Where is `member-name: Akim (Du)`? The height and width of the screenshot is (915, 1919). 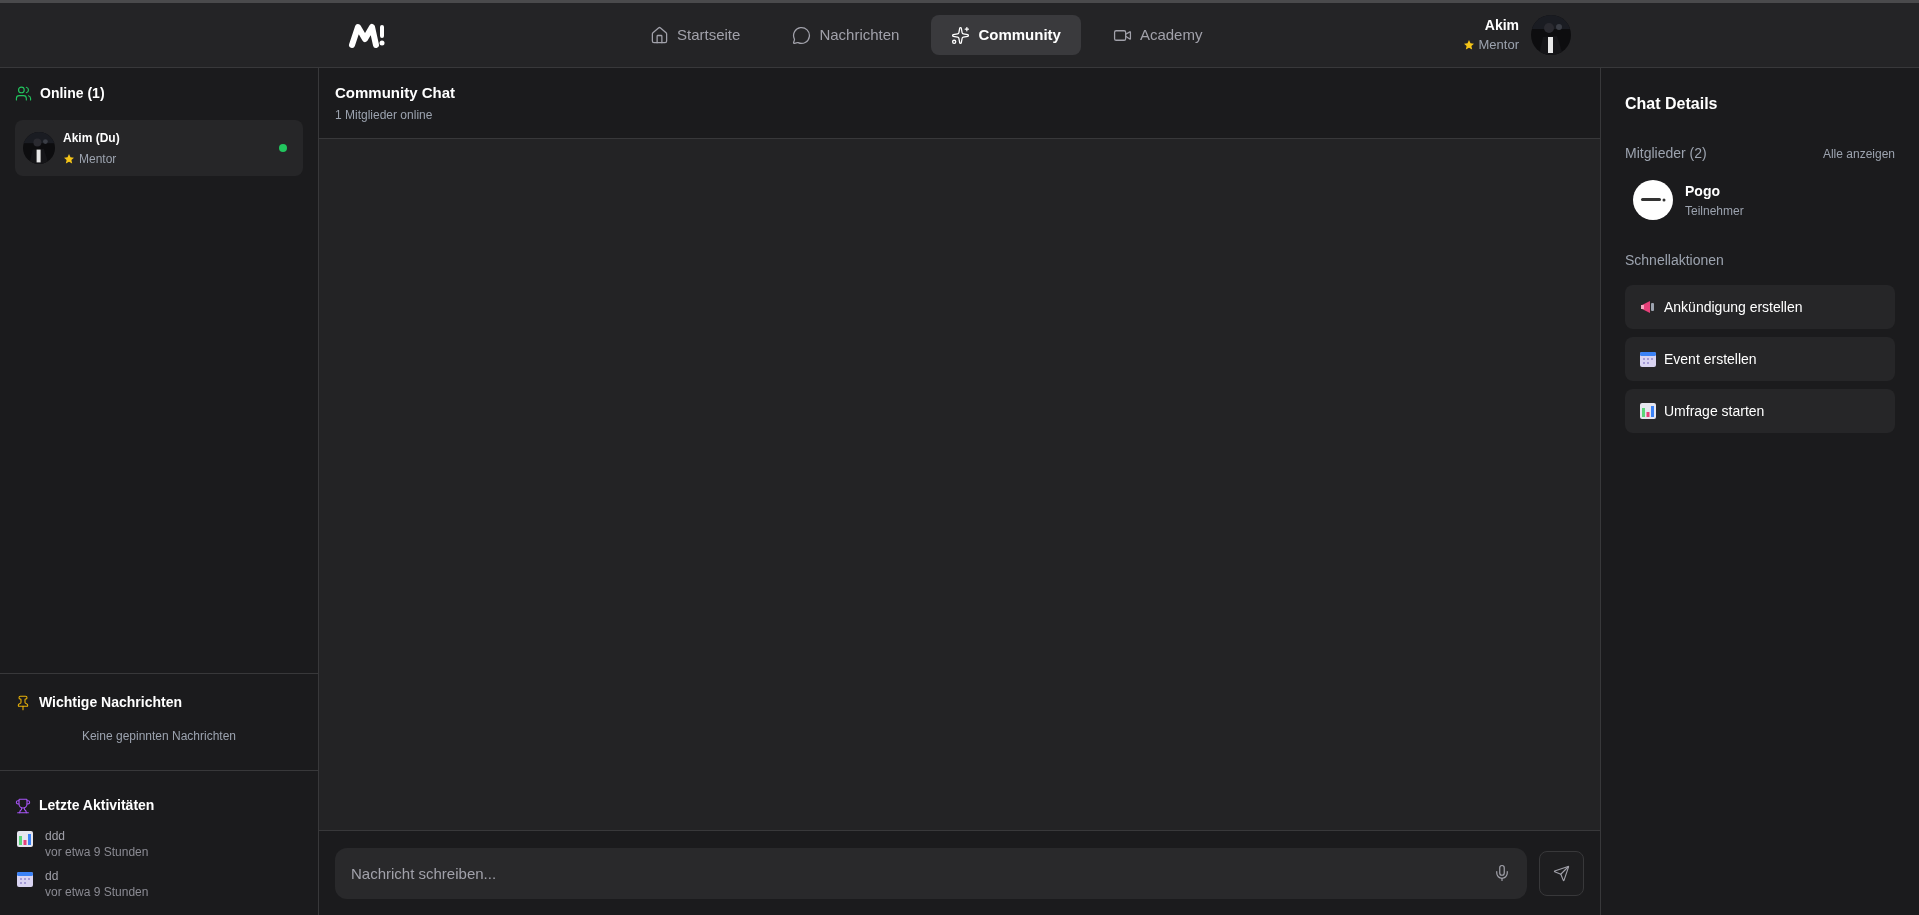
member-name: Akim (Du) is located at coordinates (92, 138).